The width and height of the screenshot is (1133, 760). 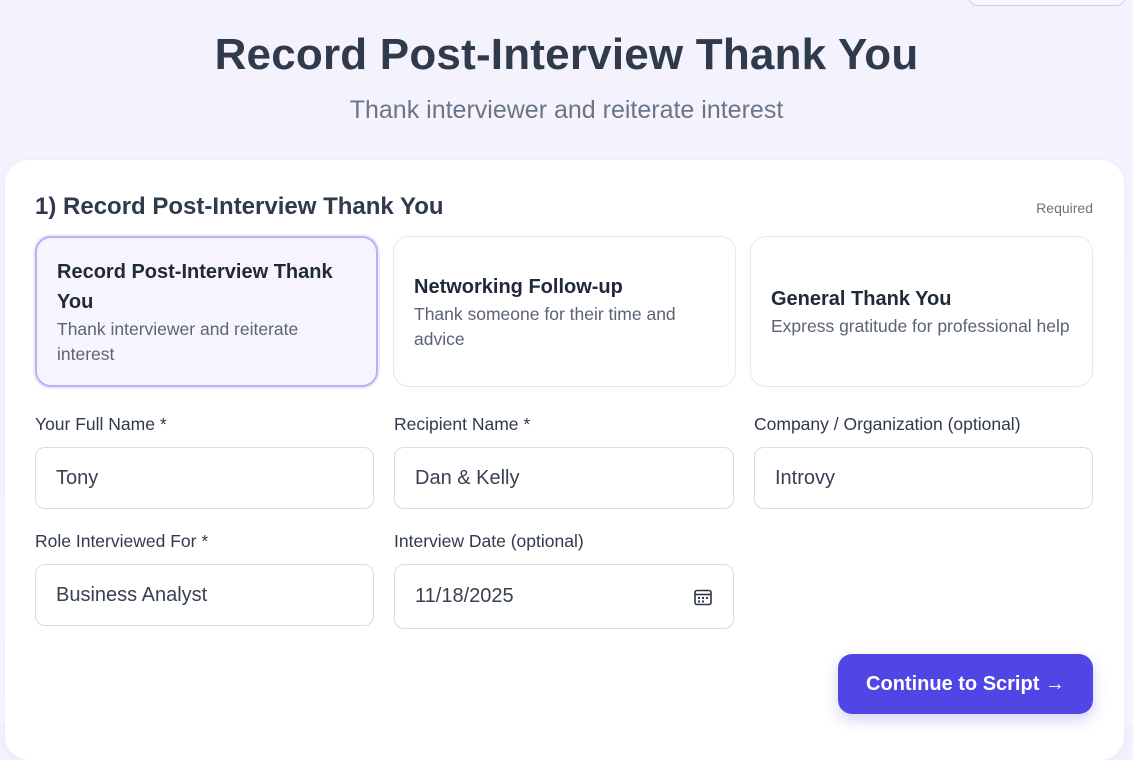 What do you see at coordinates (122, 541) in the screenshot?
I see `role-label: Role Interviewed For *` at bounding box center [122, 541].